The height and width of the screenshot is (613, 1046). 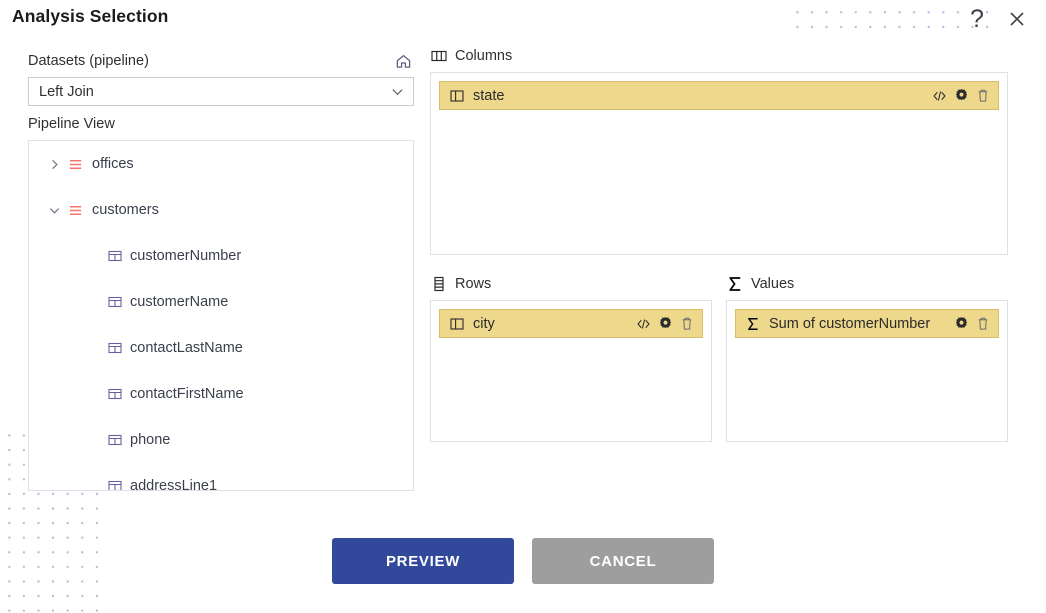 What do you see at coordinates (186, 256) in the screenshot?
I see `tree-node-label: customerNumber` at bounding box center [186, 256].